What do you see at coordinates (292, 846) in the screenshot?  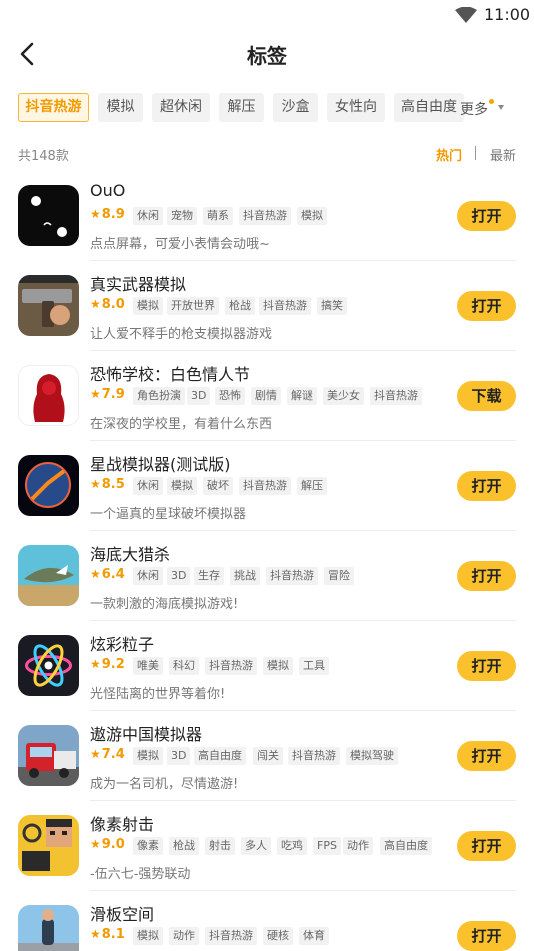 I see `game-tag: 吃鸡` at bounding box center [292, 846].